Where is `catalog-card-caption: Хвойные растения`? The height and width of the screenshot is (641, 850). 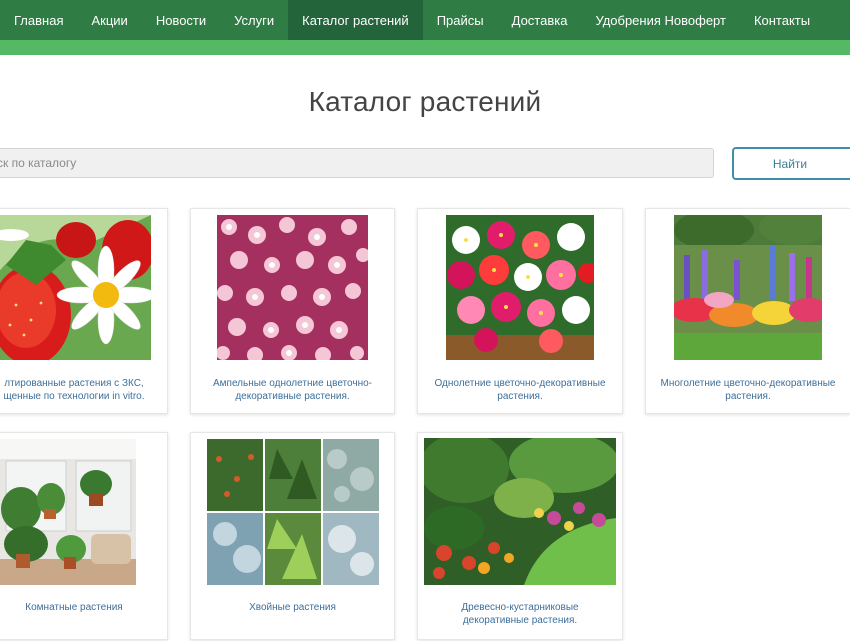 catalog-card-caption: Хвойные растения is located at coordinates (292, 607).